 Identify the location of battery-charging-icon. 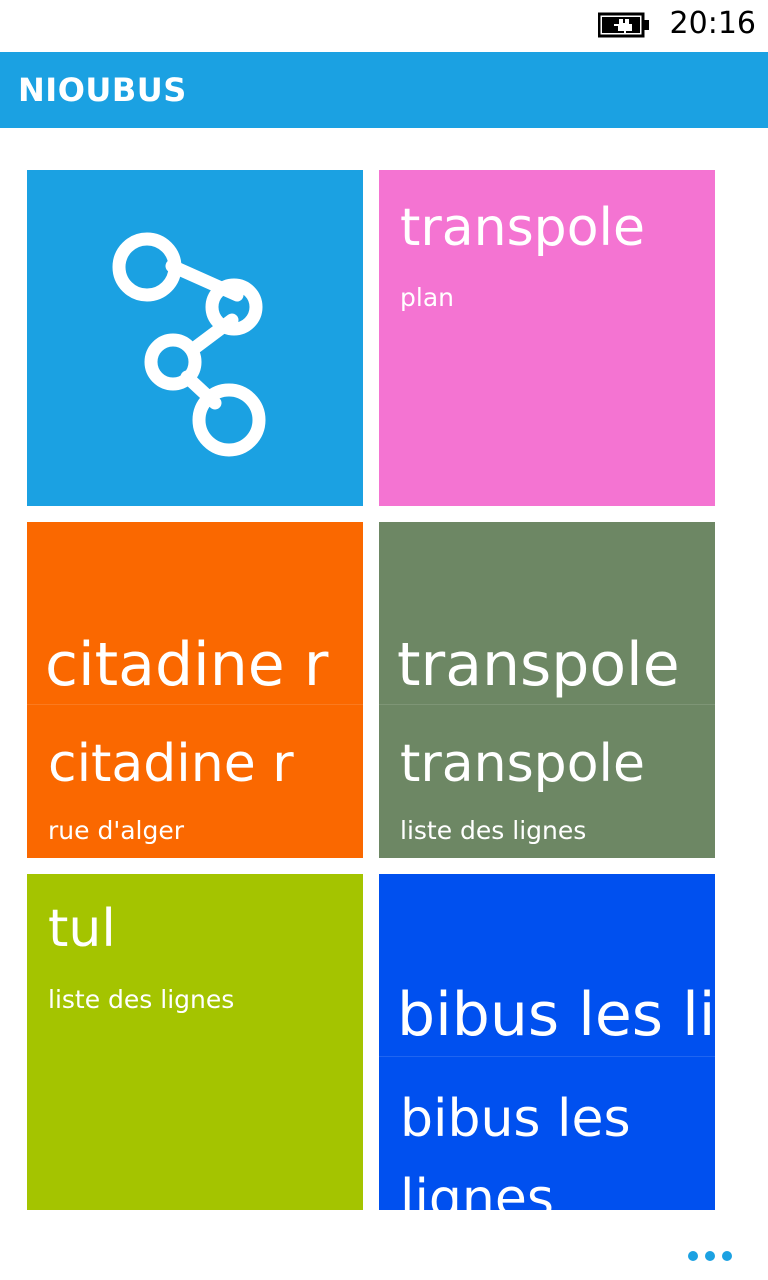
(623, 25).